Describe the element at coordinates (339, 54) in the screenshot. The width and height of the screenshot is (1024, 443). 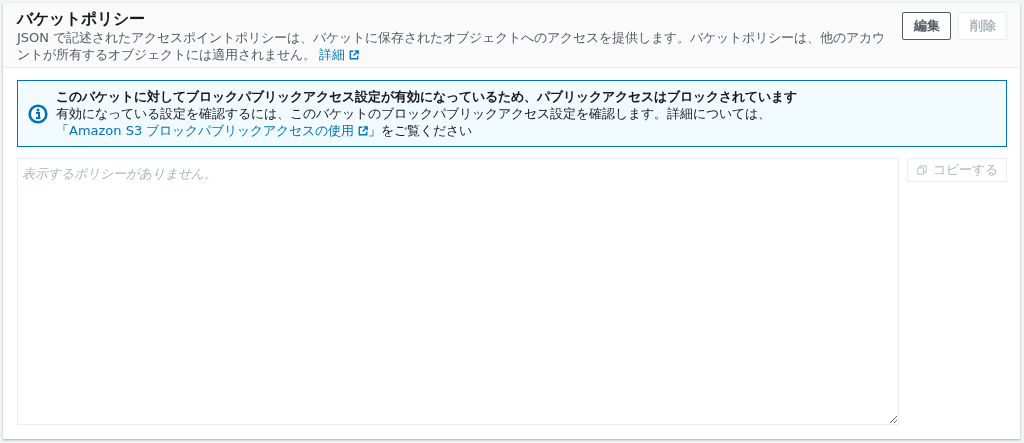
I see `learn-more-link: 詳細` at that location.